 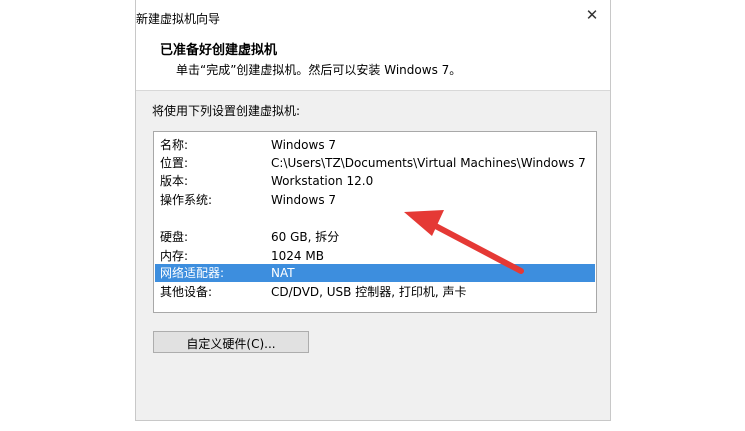 What do you see at coordinates (375, 256) in the screenshot?
I see `settings-row-memory: 内存: 1024 MB` at bounding box center [375, 256].